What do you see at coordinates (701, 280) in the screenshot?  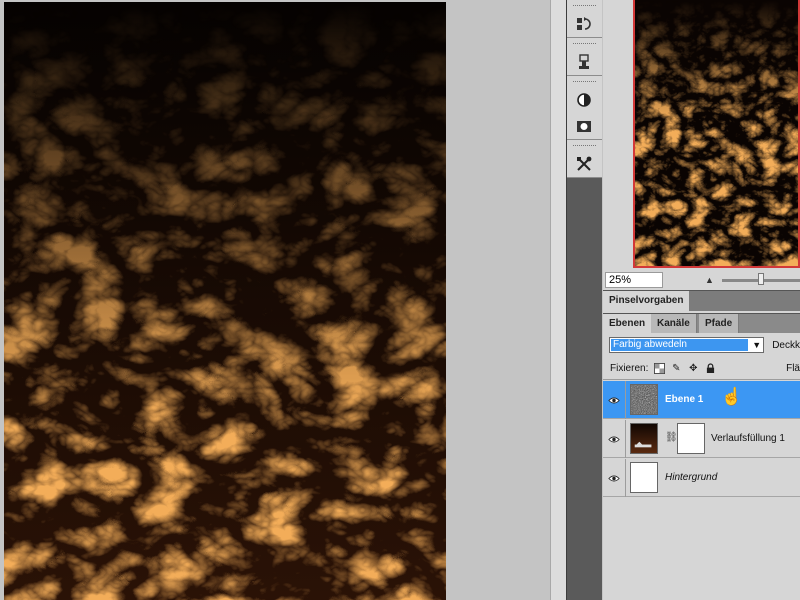 I see `navigator-zoom-row: ▲` at bounding box center [701, 280].